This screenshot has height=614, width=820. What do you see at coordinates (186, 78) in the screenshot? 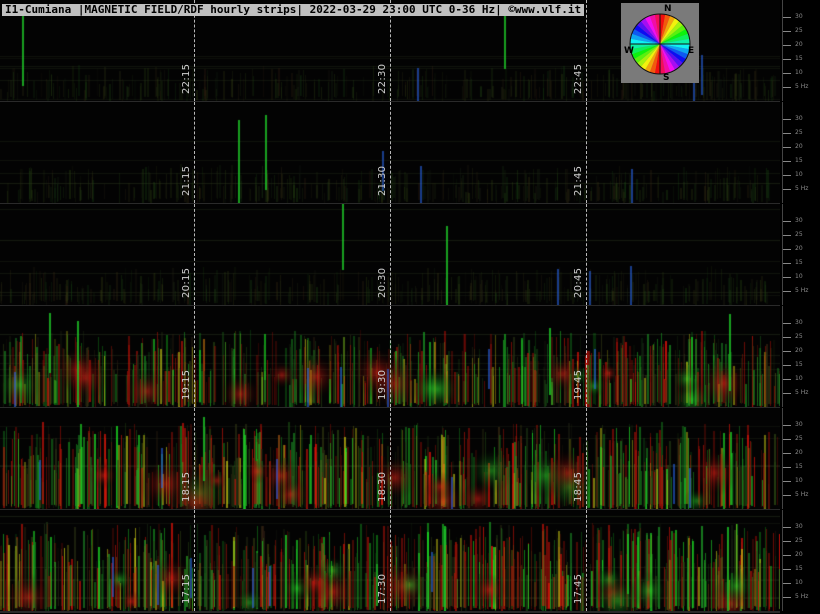
I see `time-label: 22:15` at bounding box center [186, 78].